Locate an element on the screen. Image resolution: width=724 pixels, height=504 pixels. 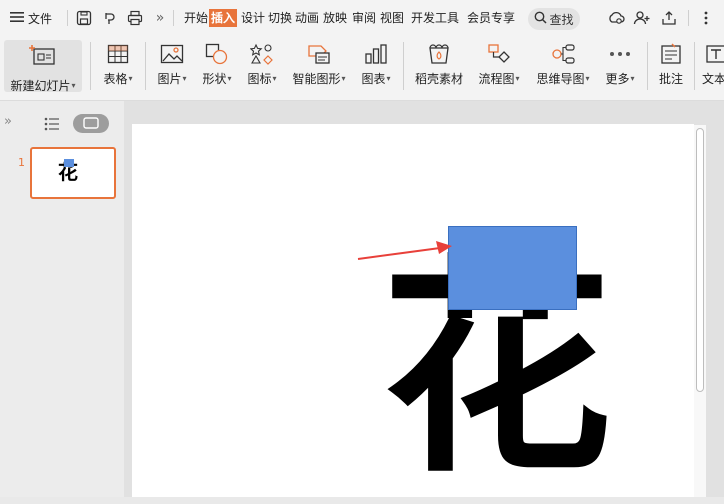
docer-material-icon is located at coordinates (439, 54).